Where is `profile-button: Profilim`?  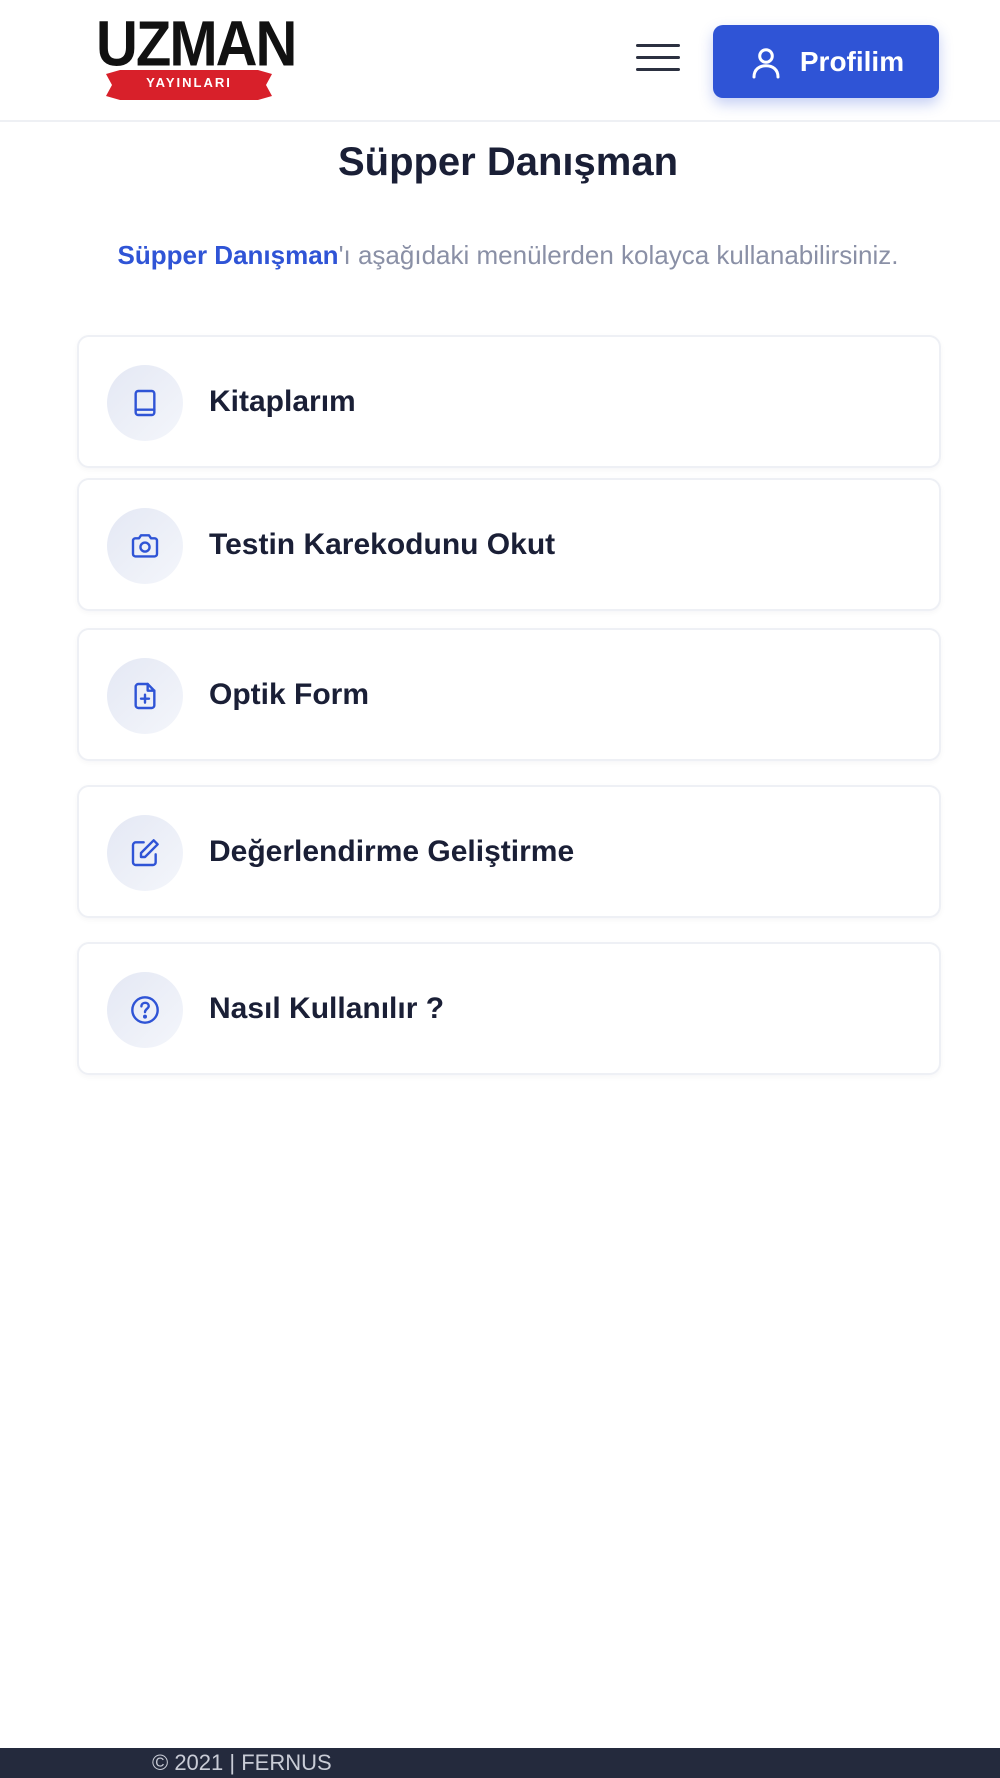 profile-button: Profilim is located at coordinates (826, 61).